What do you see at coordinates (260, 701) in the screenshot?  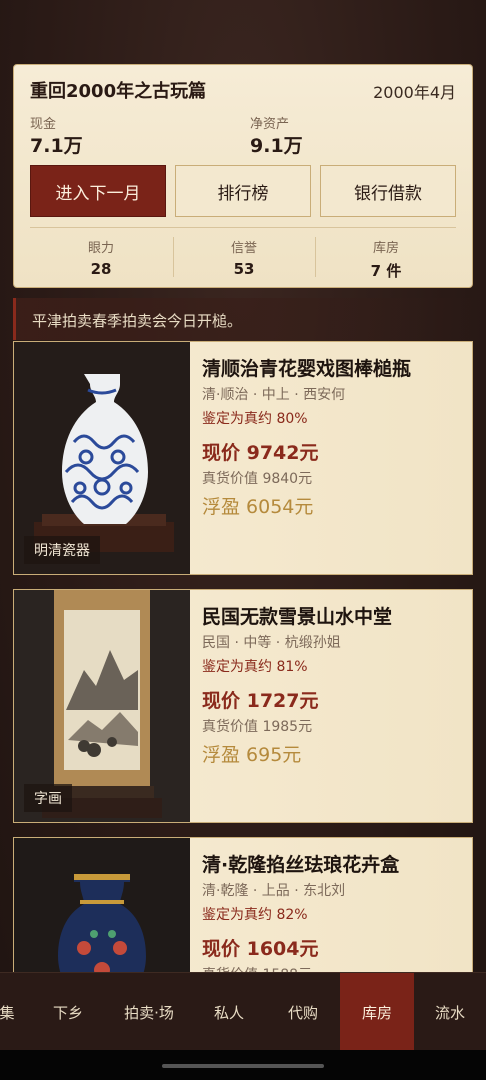 I see `item-price: 现价 1727元` at bounding box center [260, 701].